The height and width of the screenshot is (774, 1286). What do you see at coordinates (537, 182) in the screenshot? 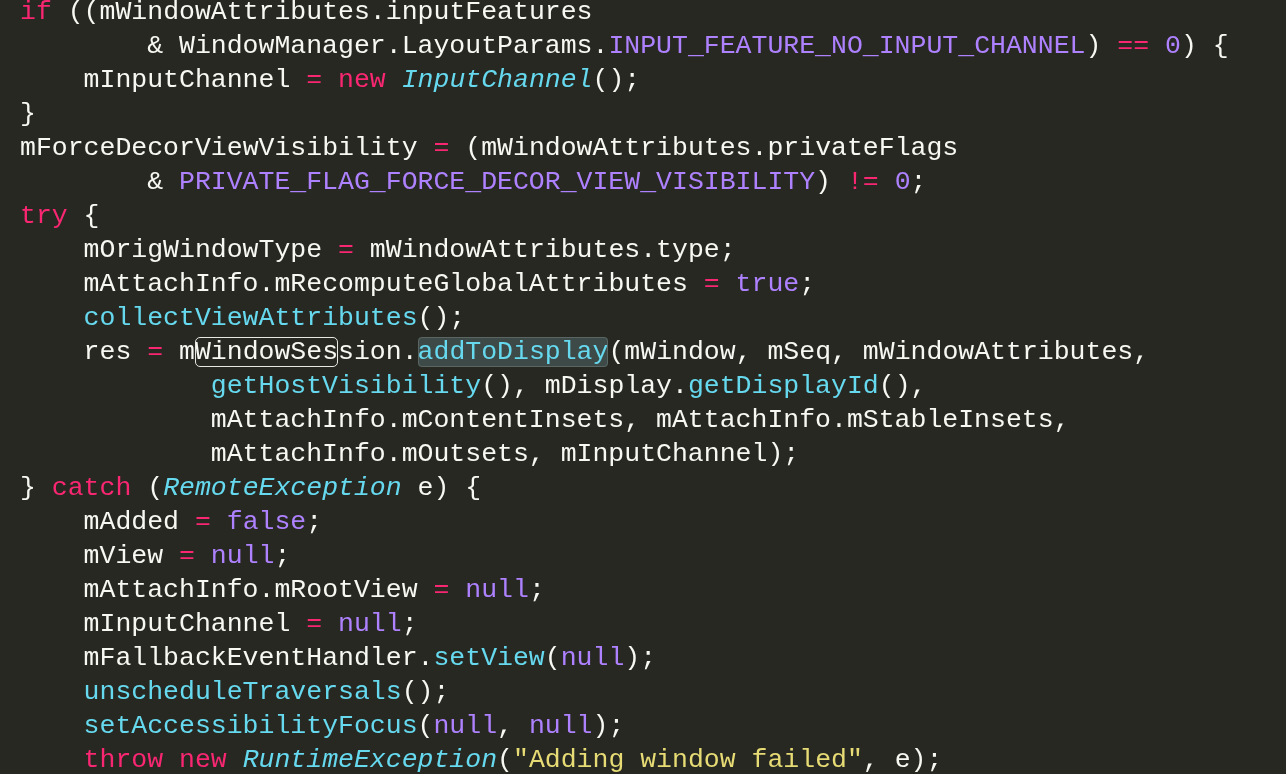
I see `code-line: & PRIVATE_FLAG_FORCE_DECOR_VIEW_VISIBILITY) != 0;` at bounding box center [537, 182].